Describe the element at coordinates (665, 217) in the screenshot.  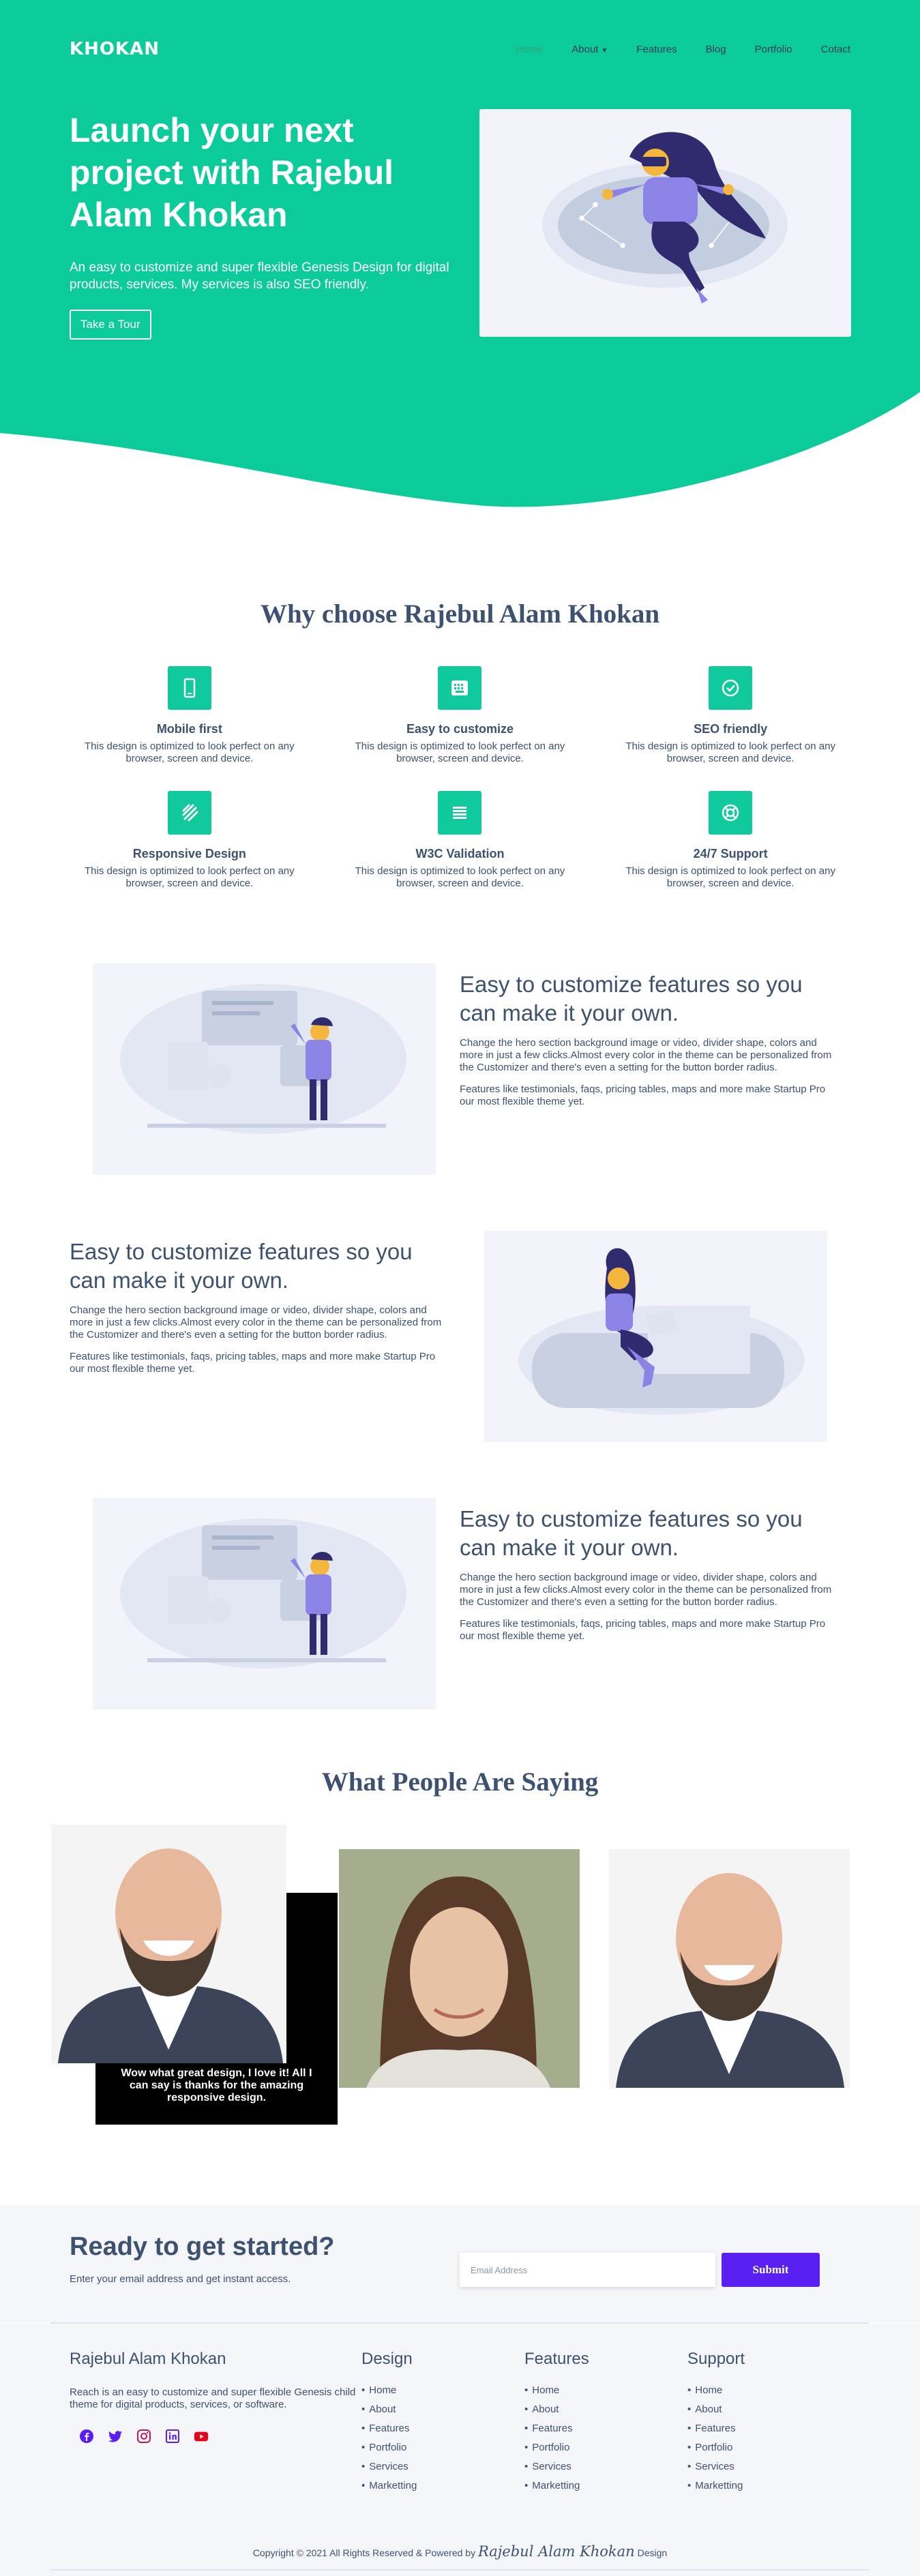
I see `vr-person-illustration` at that location.